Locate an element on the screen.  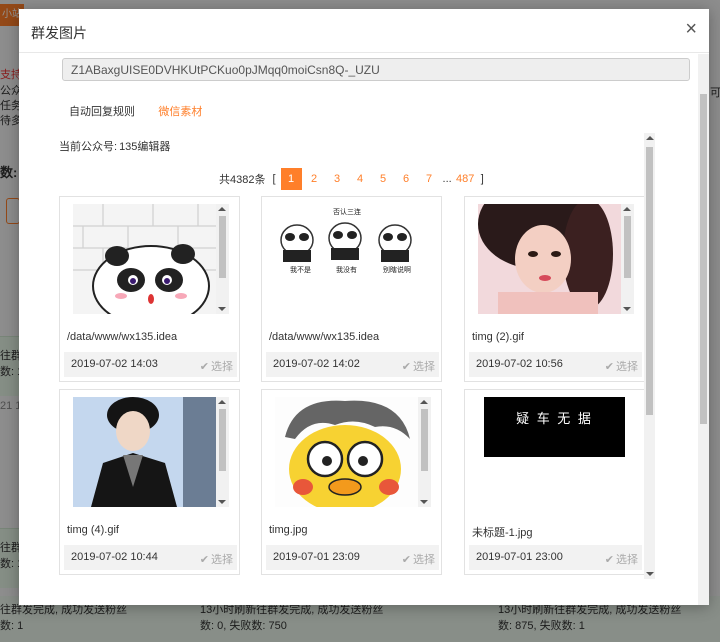
tab-auto-reply: 自动回复规则 is located at coordinates (102, 111).